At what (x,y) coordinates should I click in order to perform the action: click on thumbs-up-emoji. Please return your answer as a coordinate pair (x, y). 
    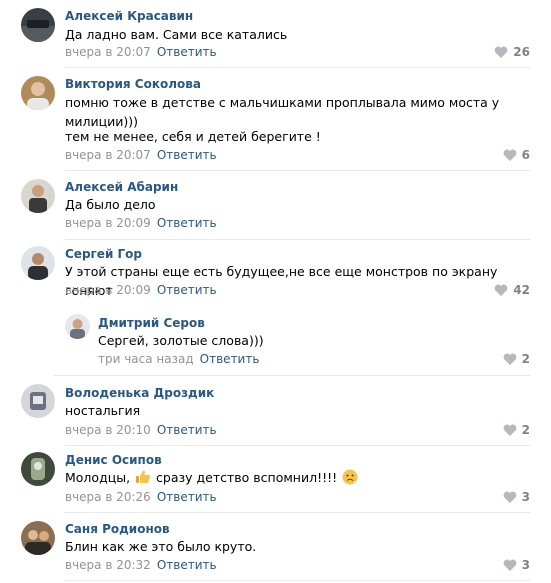
    Looking at the image, I should click on (143, 476).